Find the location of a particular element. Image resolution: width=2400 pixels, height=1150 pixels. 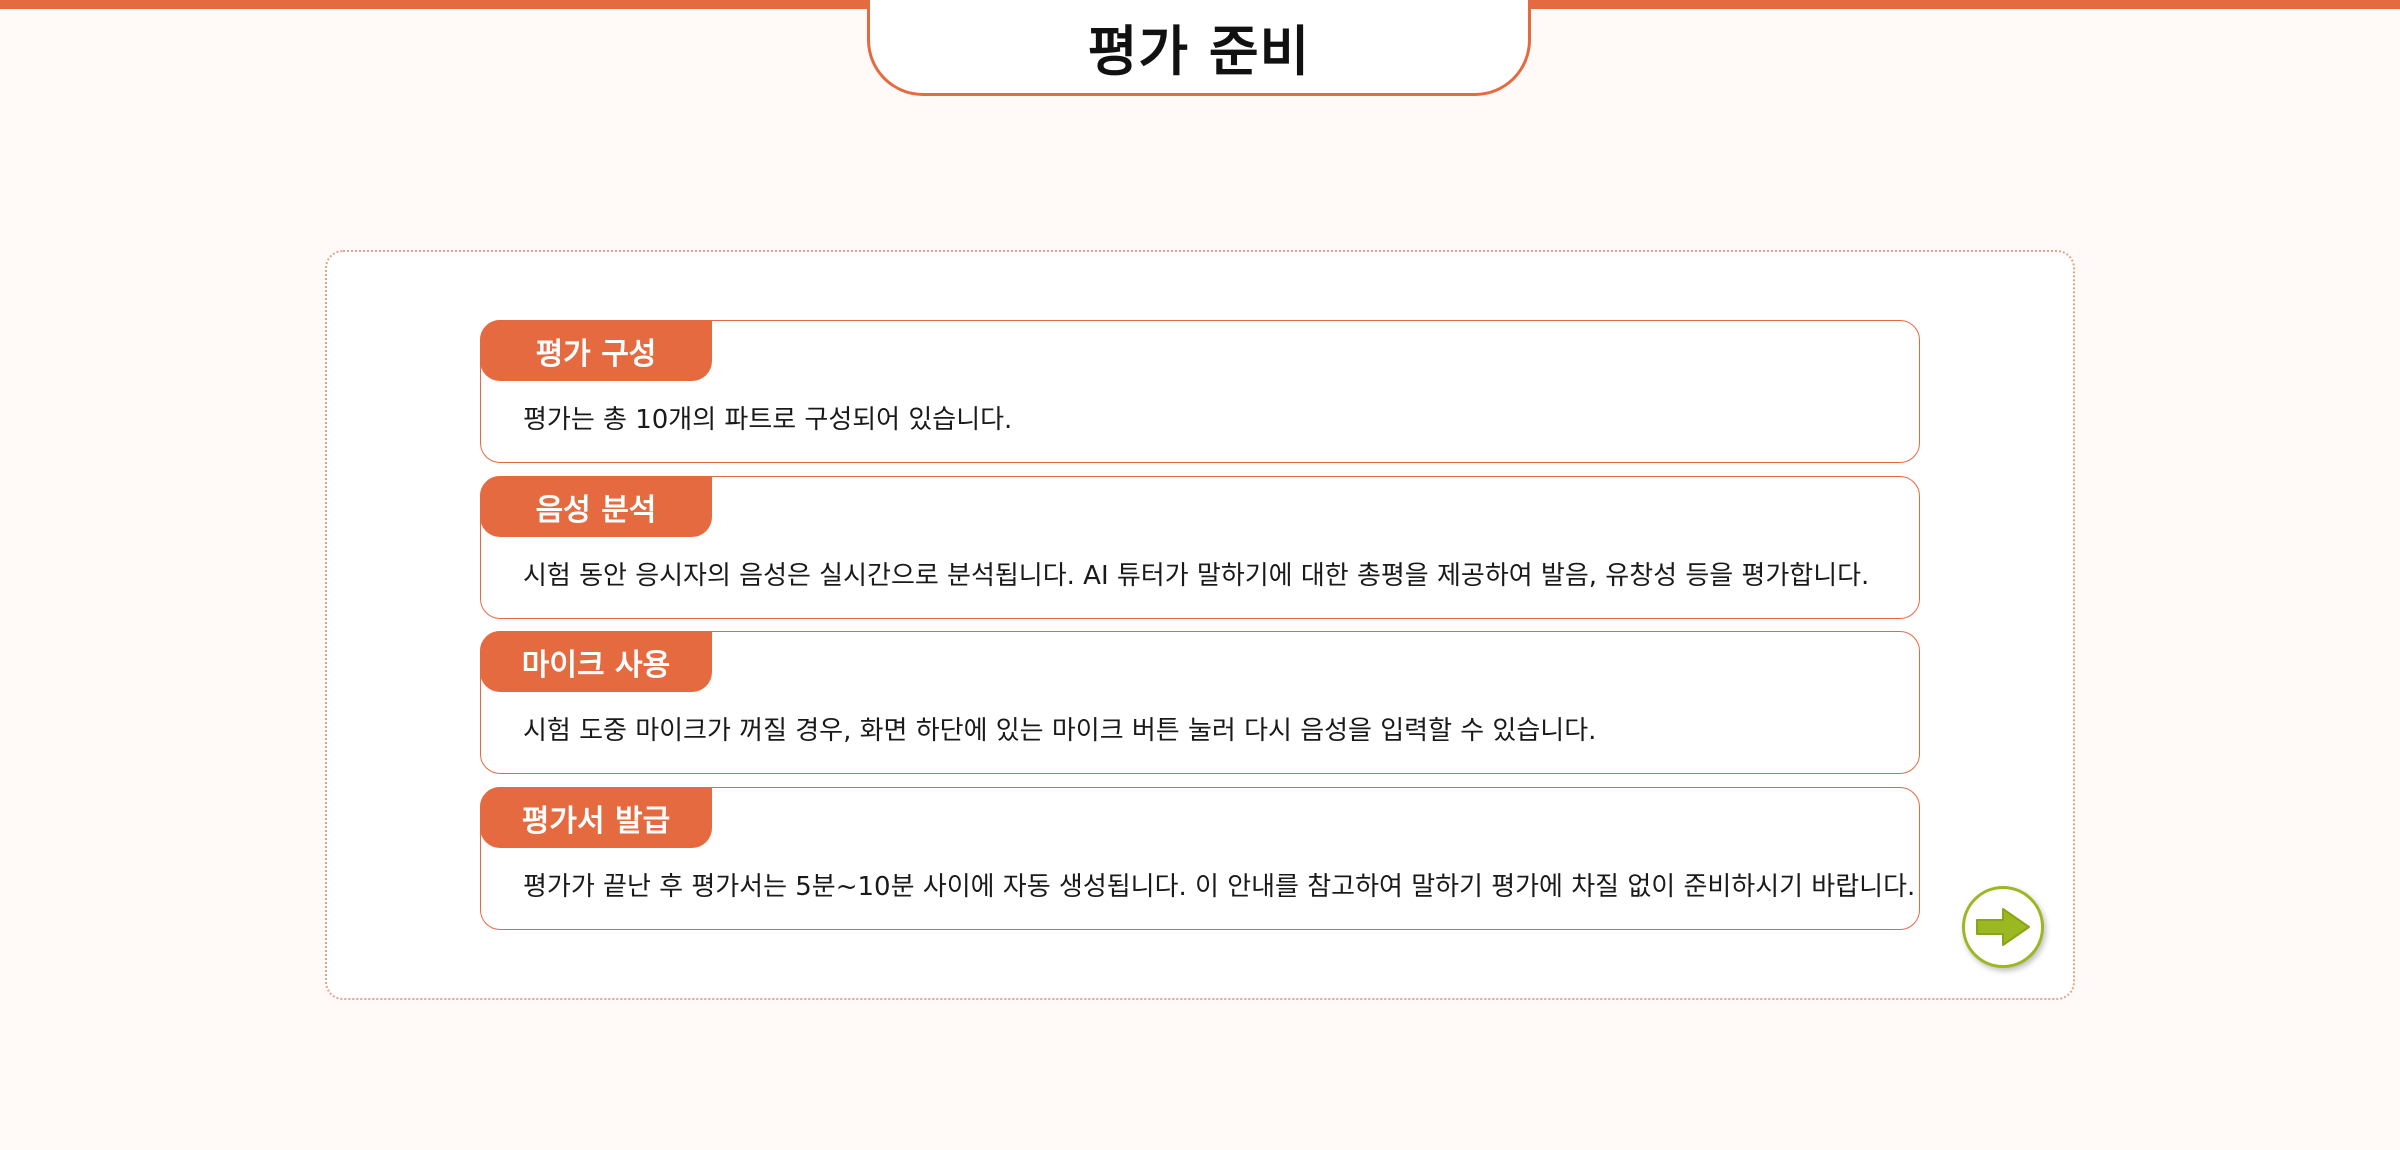

info-card-composition: 평가 구성 평가는 총 10개의 파트로 구성되어 있습니다. is located at coordinates (1200, 391).